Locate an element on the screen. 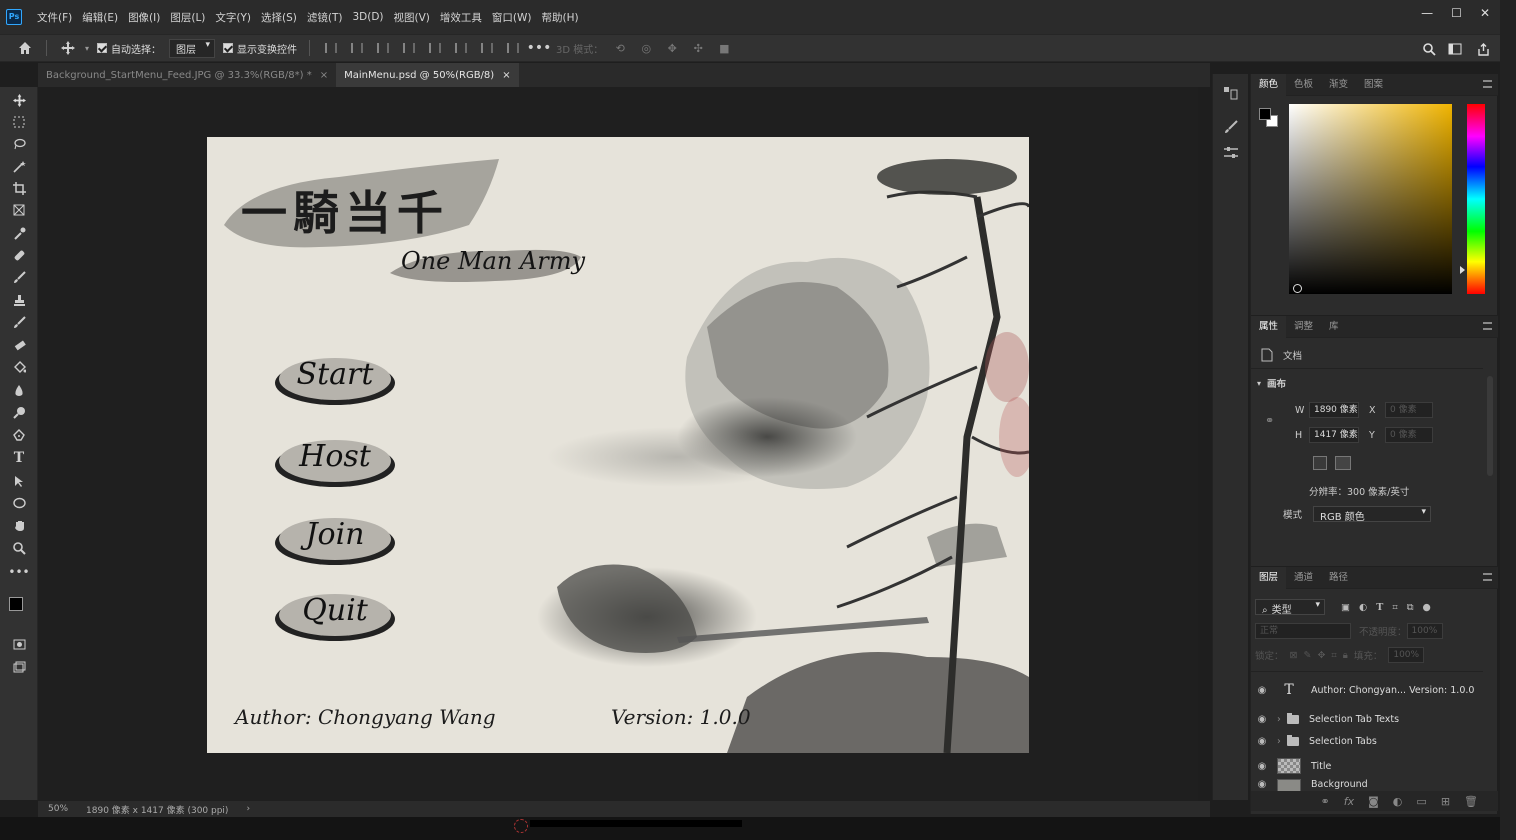 This screenshot has height=840, width=1516. tab-color: 颜色 is located at coordinates (1269, 84).